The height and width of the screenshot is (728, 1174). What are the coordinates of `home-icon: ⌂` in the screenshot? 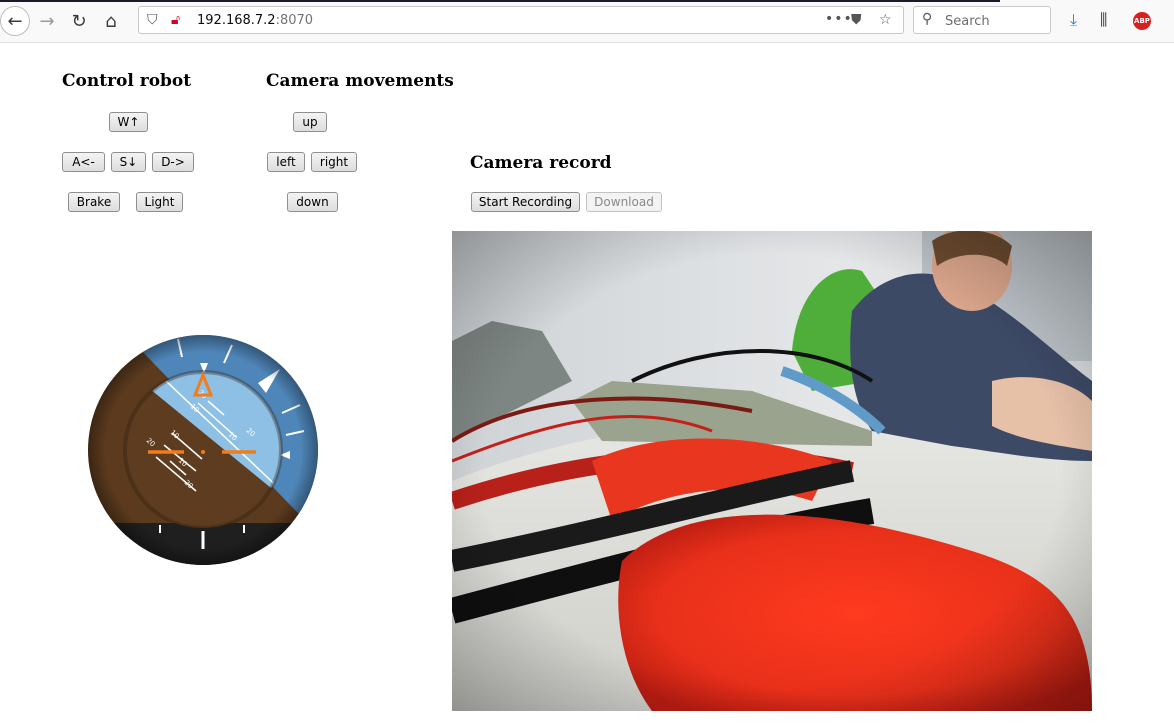 It's located at (111, 21).